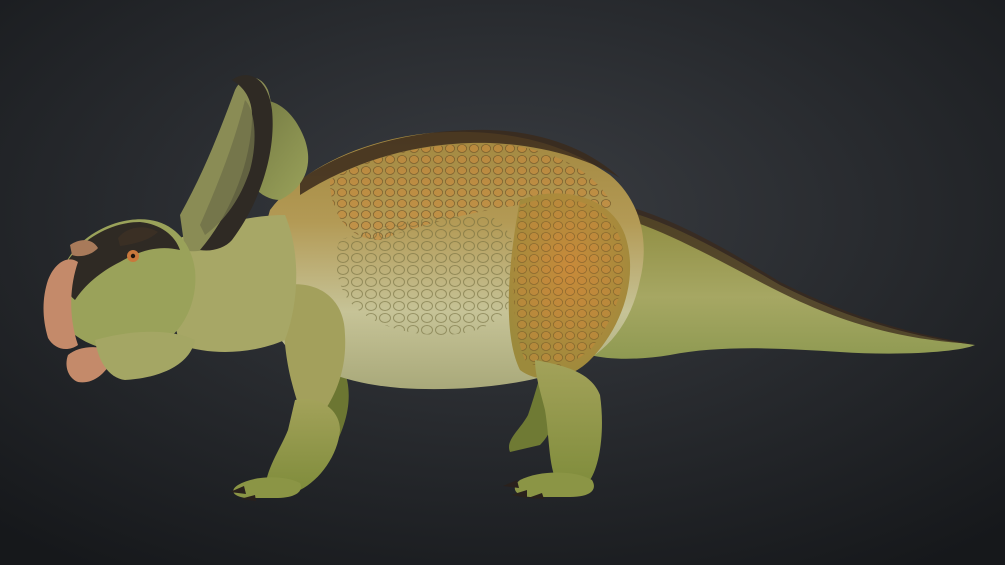 The image size is (1005, 565). Describe the element at coordinates (133, 256) in the screenshot. I see `eye-pupil` at that location.